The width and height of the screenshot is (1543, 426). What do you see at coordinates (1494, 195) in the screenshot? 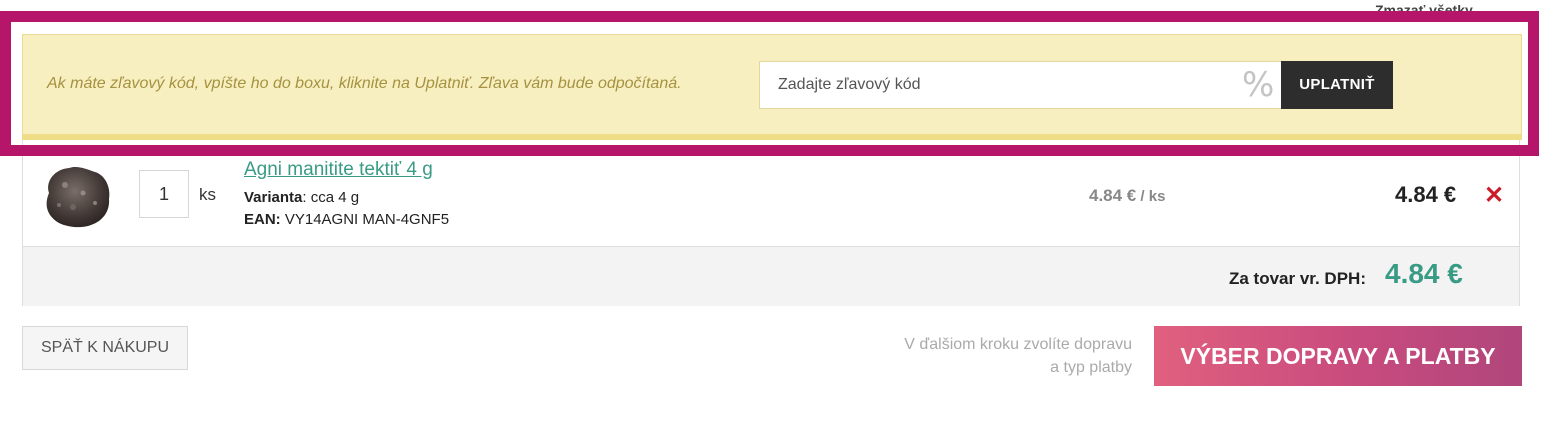
I see `remove-item-icon: ✕` at bounding box center [1494, 195].